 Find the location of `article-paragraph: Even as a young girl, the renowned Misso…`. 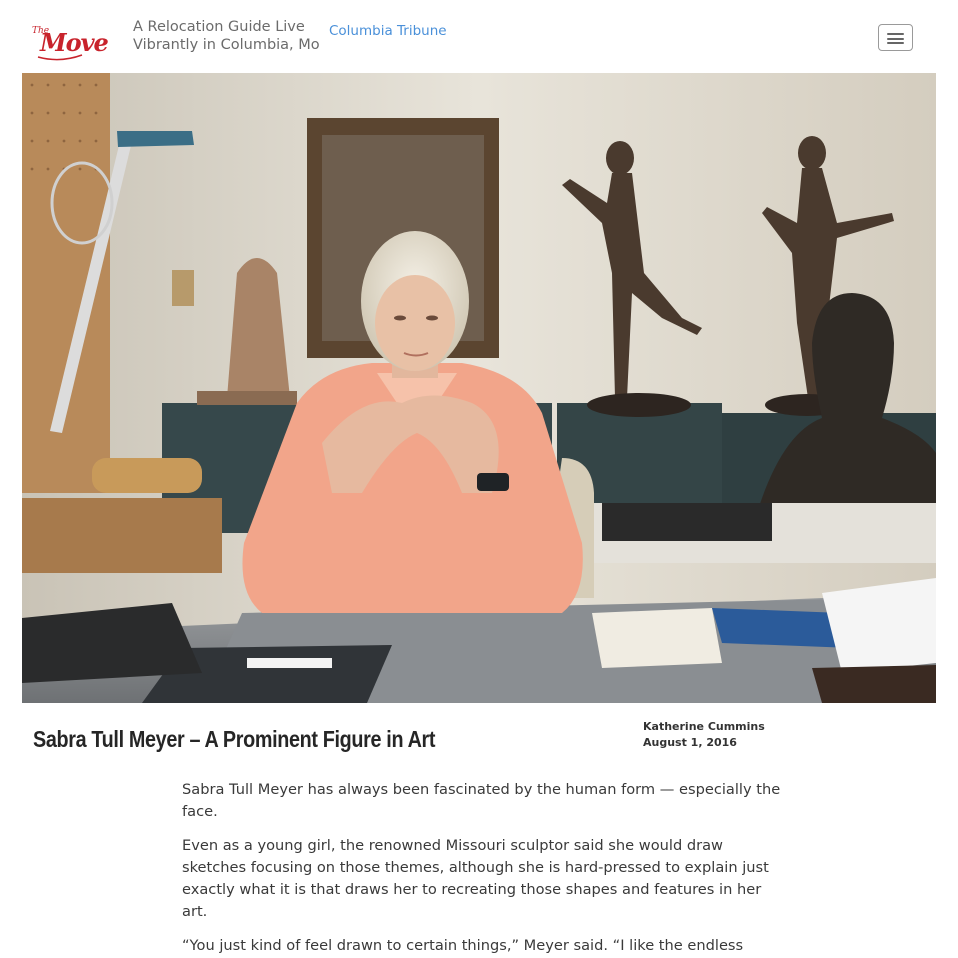

article-paragraph: Even as a young girl, the renowned Misso… is located at coordinates (475, 878).